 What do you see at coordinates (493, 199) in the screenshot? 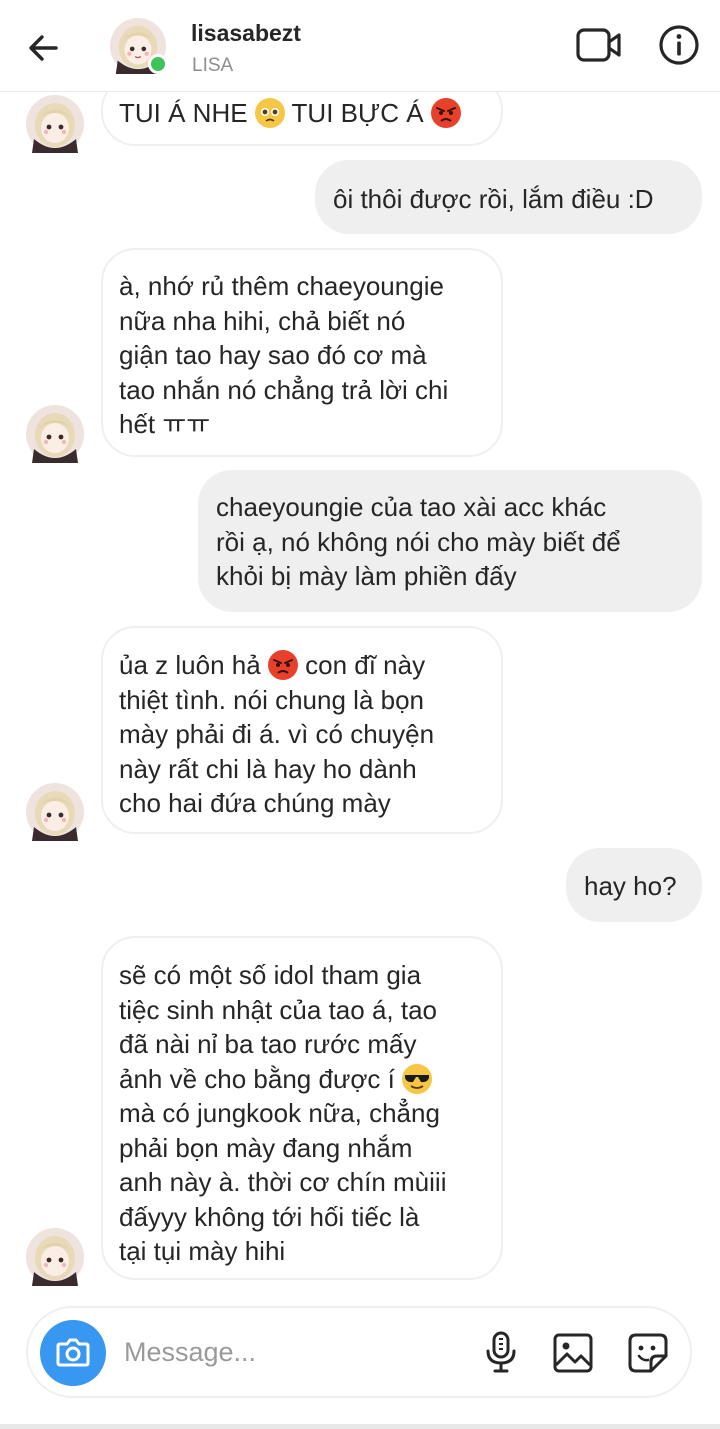
I see `message-text: ôi thôi được rồi, lắm điều :D` at bounding box center [493, 199].